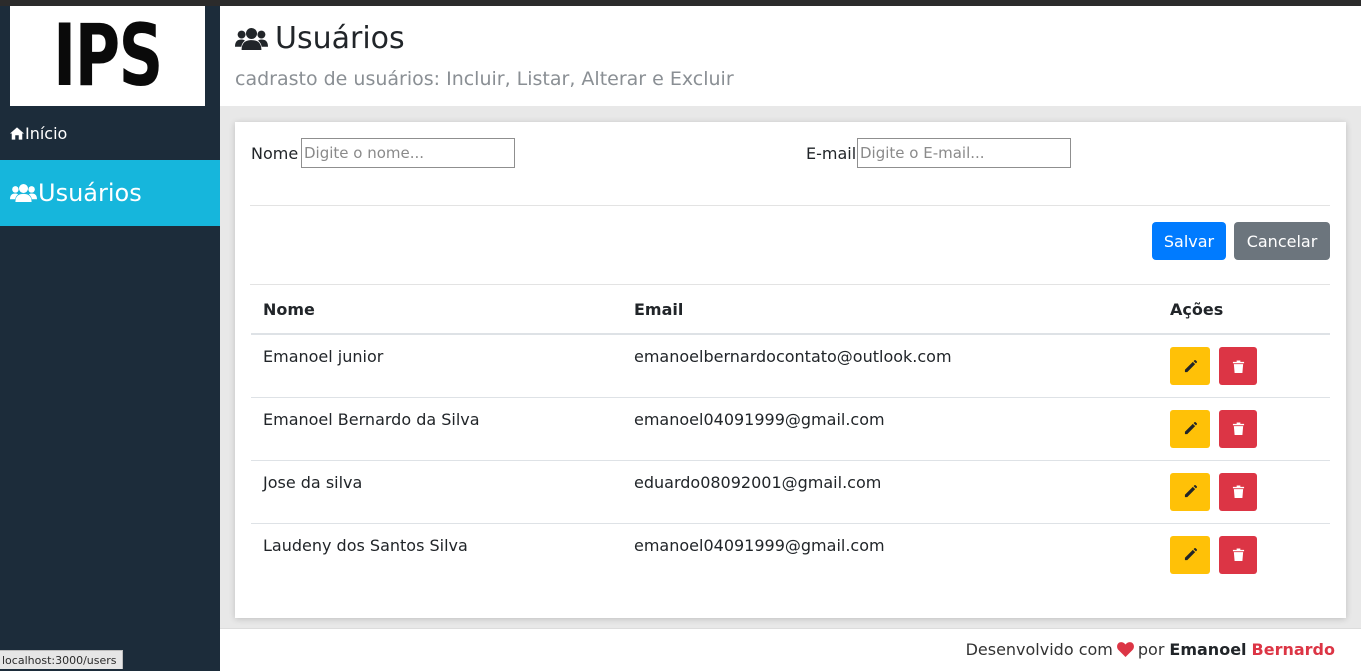  What do you see at coordinates (408, 153) in the screenshot?
I see `name-input` at bounding box center [408, 153].